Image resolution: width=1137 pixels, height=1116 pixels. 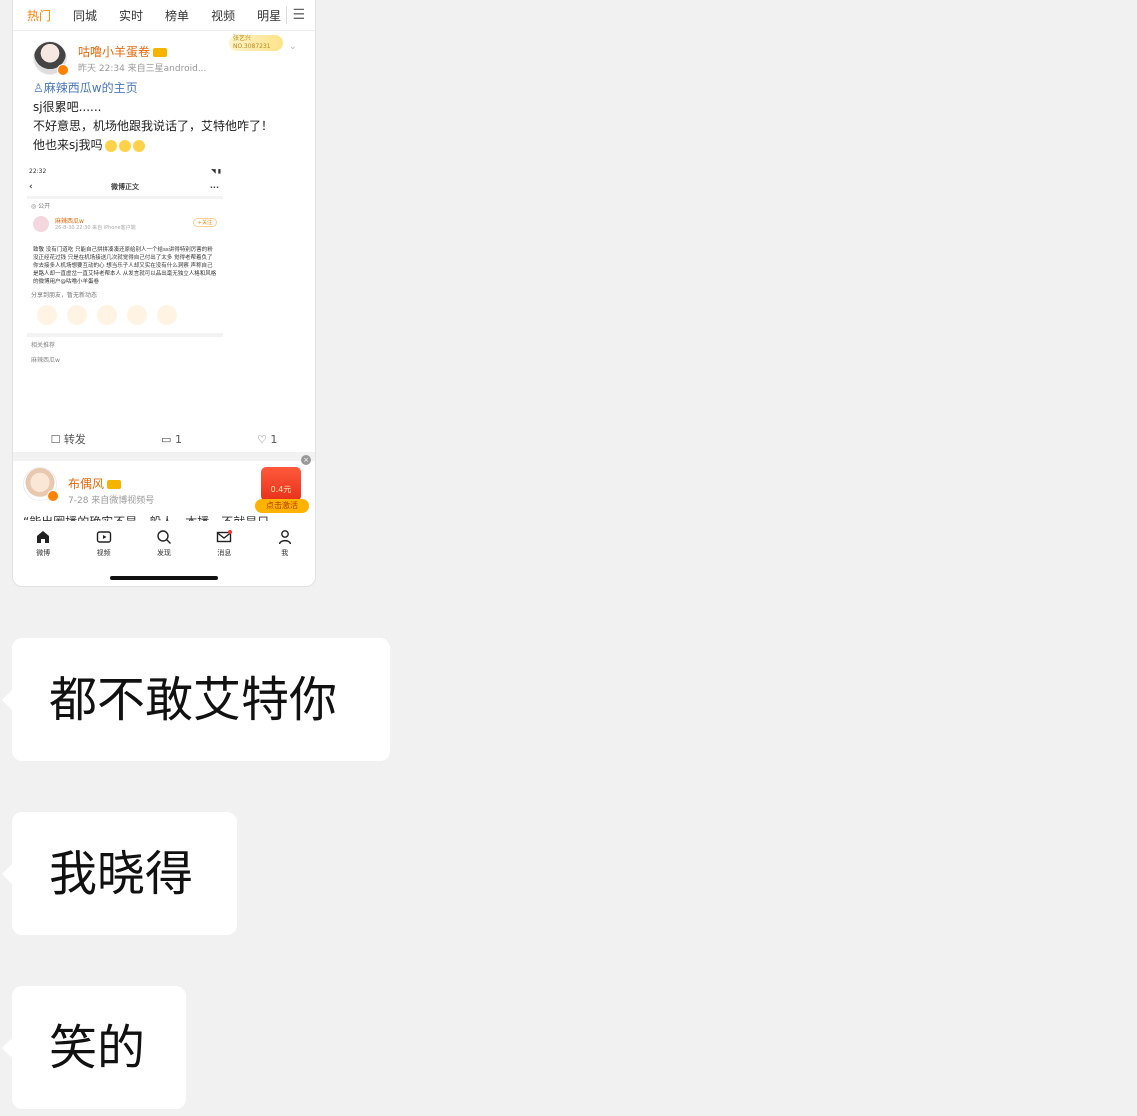 What do you see at coordinates (43, 552) in the screenshot?
I see `nav-label: 微博` at bounding box center [43, 552].